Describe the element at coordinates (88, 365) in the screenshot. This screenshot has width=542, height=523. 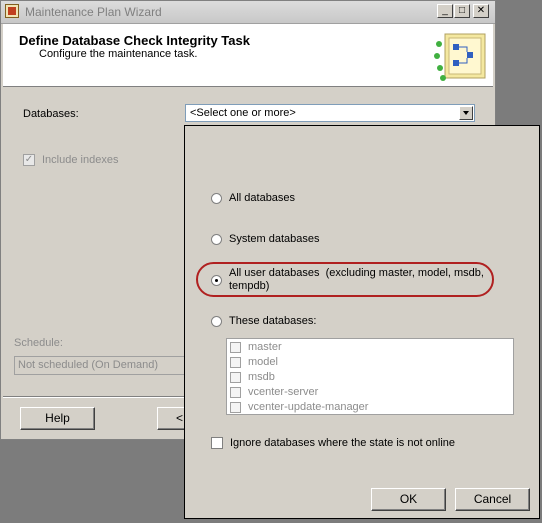
I see `schedule-value: Not scheduled (On Demand)` at that location.